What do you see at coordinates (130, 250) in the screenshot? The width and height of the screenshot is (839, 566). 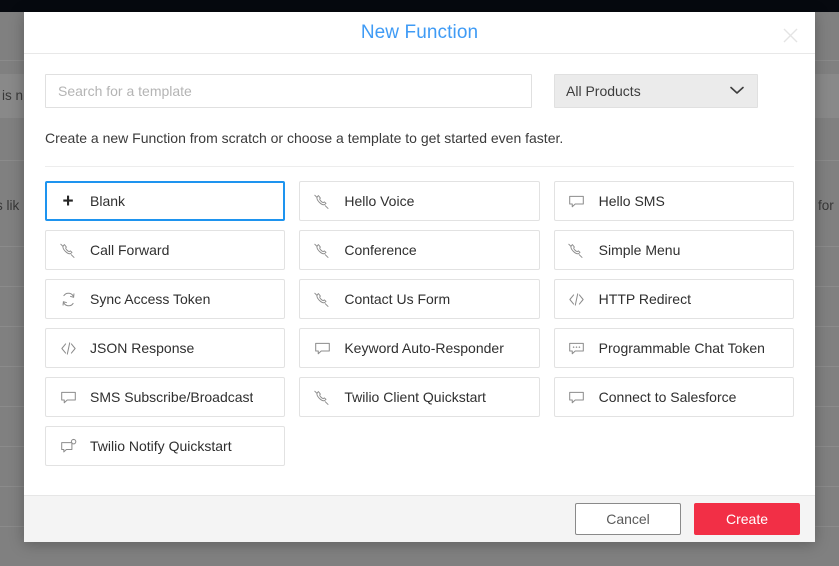 I see `template-card-label: Call Forward` at bounding box center [130, 250].